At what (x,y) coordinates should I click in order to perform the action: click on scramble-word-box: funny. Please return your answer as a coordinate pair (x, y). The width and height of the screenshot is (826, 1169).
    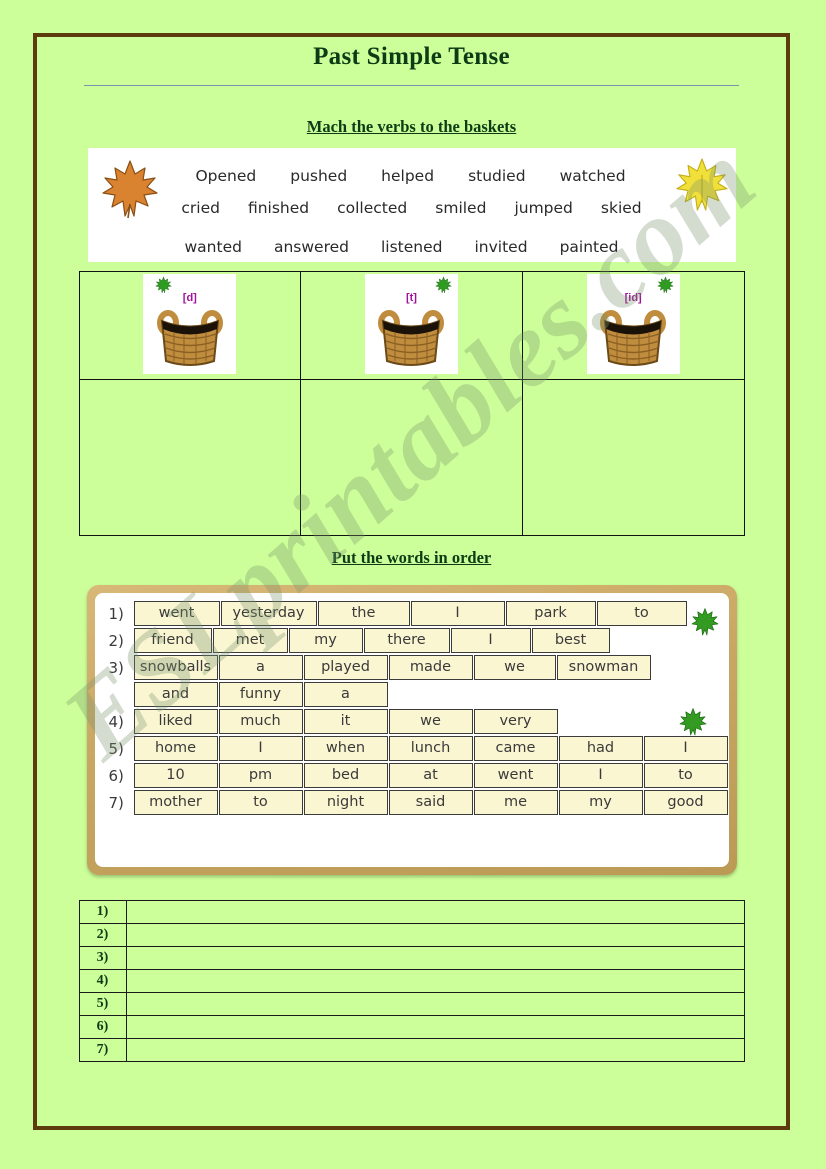
    Looking at the image, I should click on (260, 694).